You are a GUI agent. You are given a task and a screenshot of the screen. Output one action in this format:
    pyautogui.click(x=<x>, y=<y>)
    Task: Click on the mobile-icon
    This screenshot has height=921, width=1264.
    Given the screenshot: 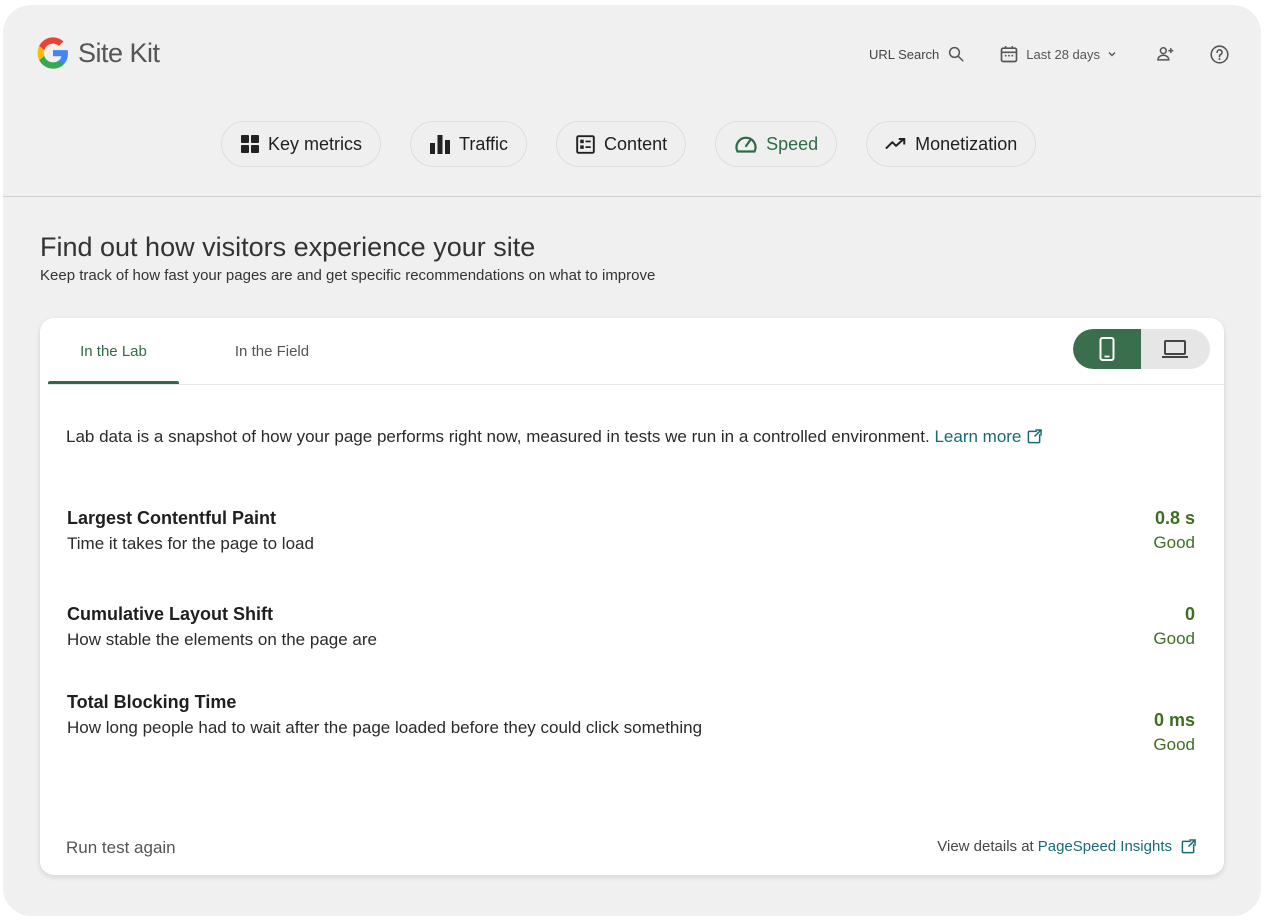 What is the action you would take?
    pyautogui.click(x=1107, y=349)
    